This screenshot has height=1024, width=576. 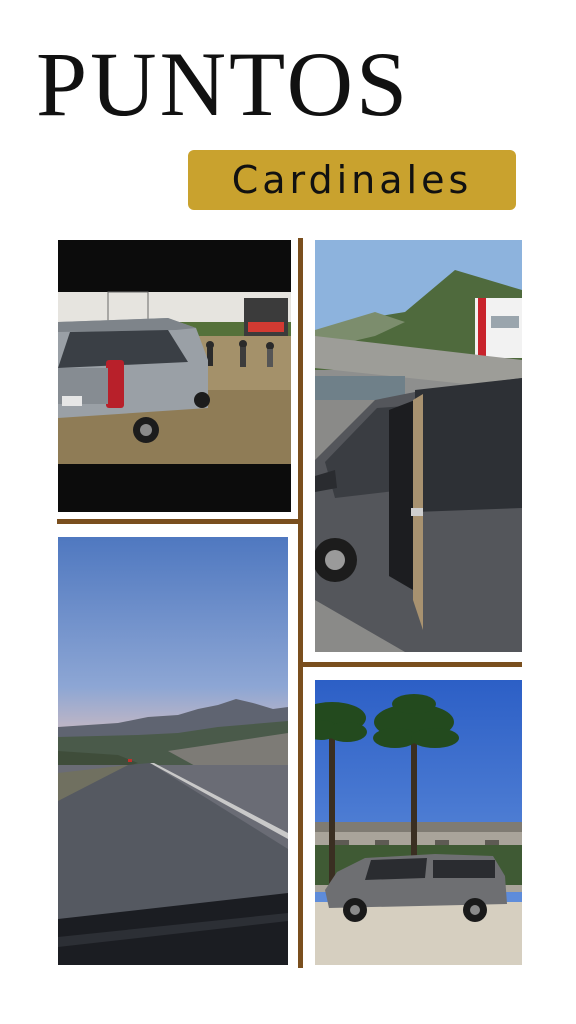 I want to click on vertical-divider, so click(x=300, y=603).